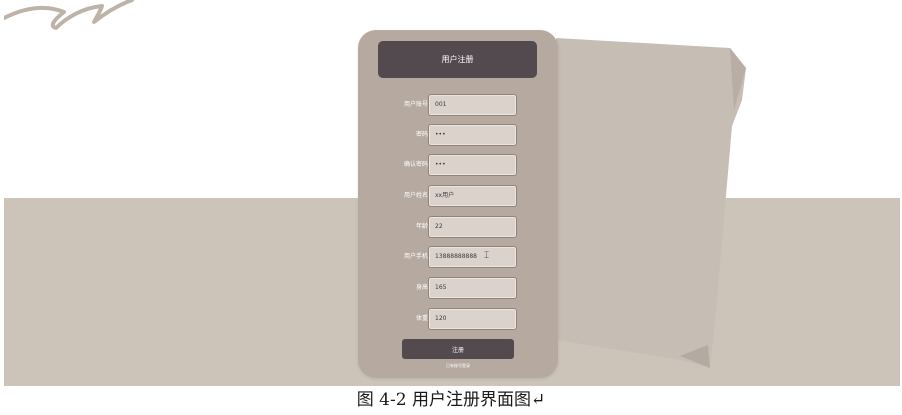  What do you see at coordinates (472, 288) in the screenshot?
I see `height-input: 165` at bounding box center [472, 288].